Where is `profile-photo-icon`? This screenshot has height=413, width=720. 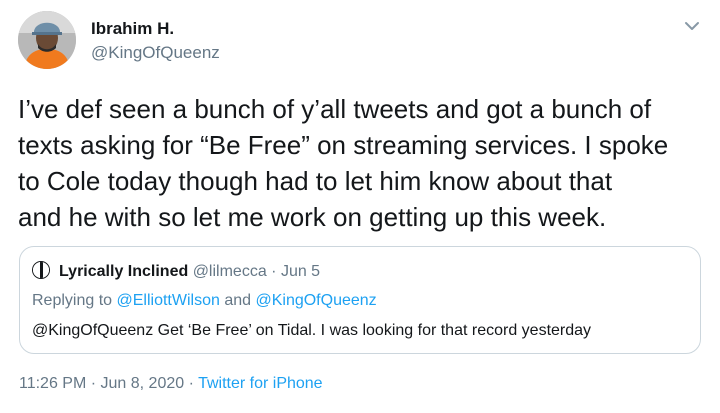
profile-photo-icon is located at coordinates (47, 40).